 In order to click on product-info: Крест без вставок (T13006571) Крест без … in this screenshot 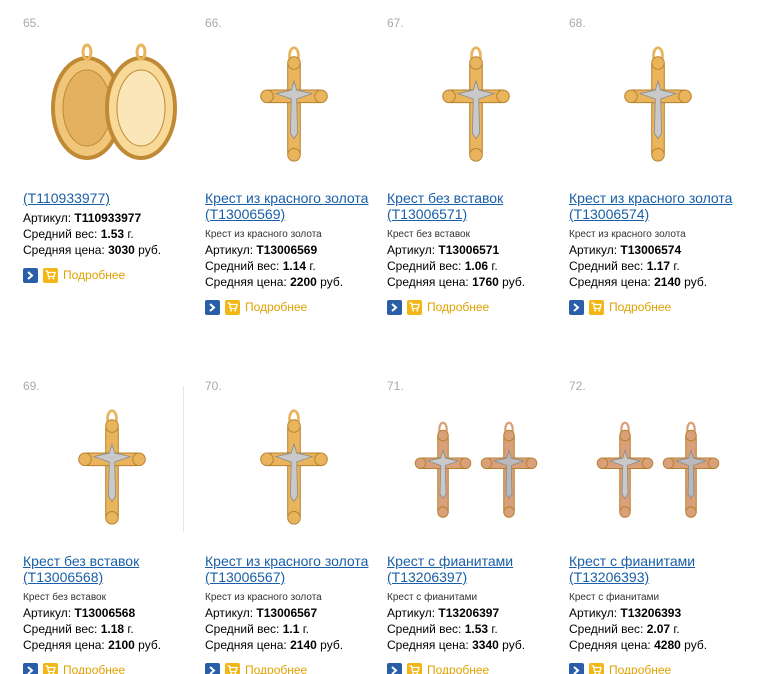, I will do `click(478, 252)`.